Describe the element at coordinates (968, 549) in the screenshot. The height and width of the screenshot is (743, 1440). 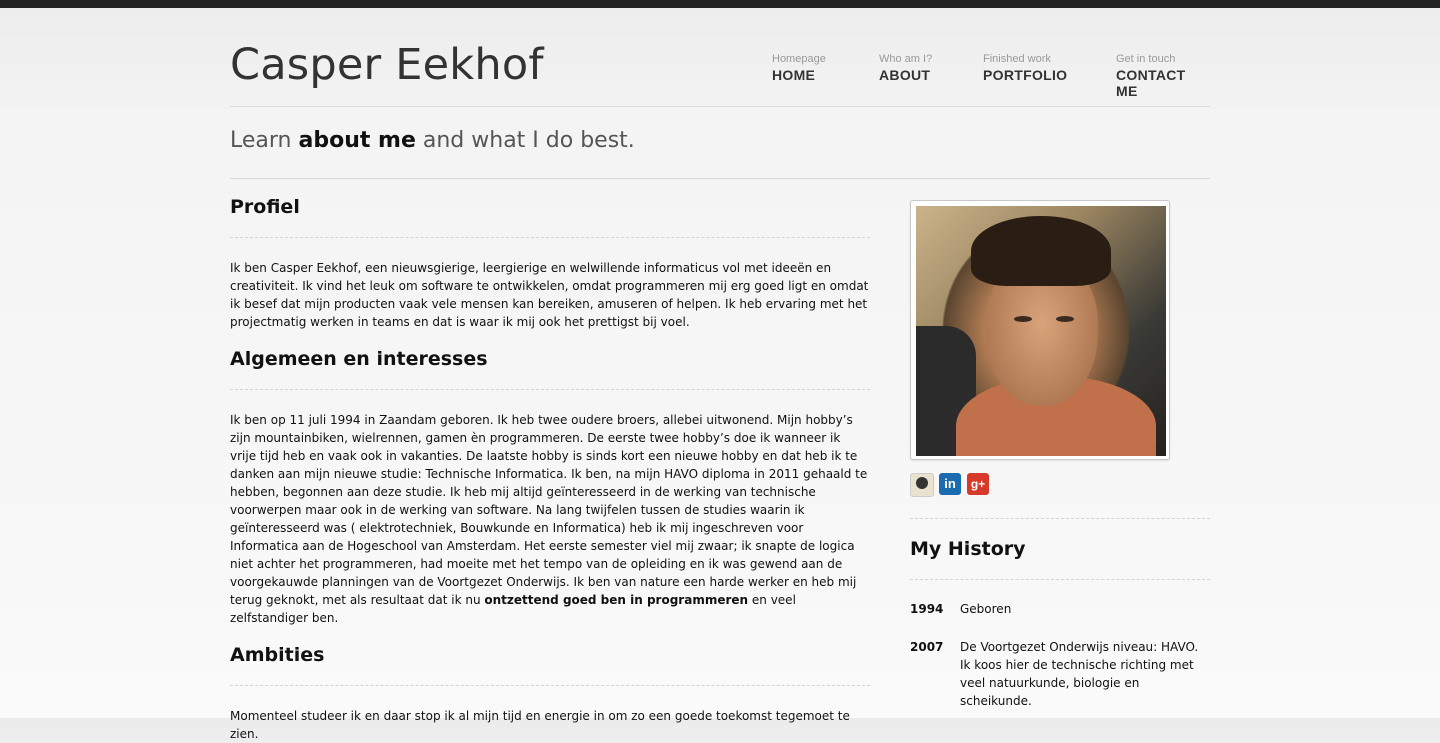
I see `history-title: My History` at that location.